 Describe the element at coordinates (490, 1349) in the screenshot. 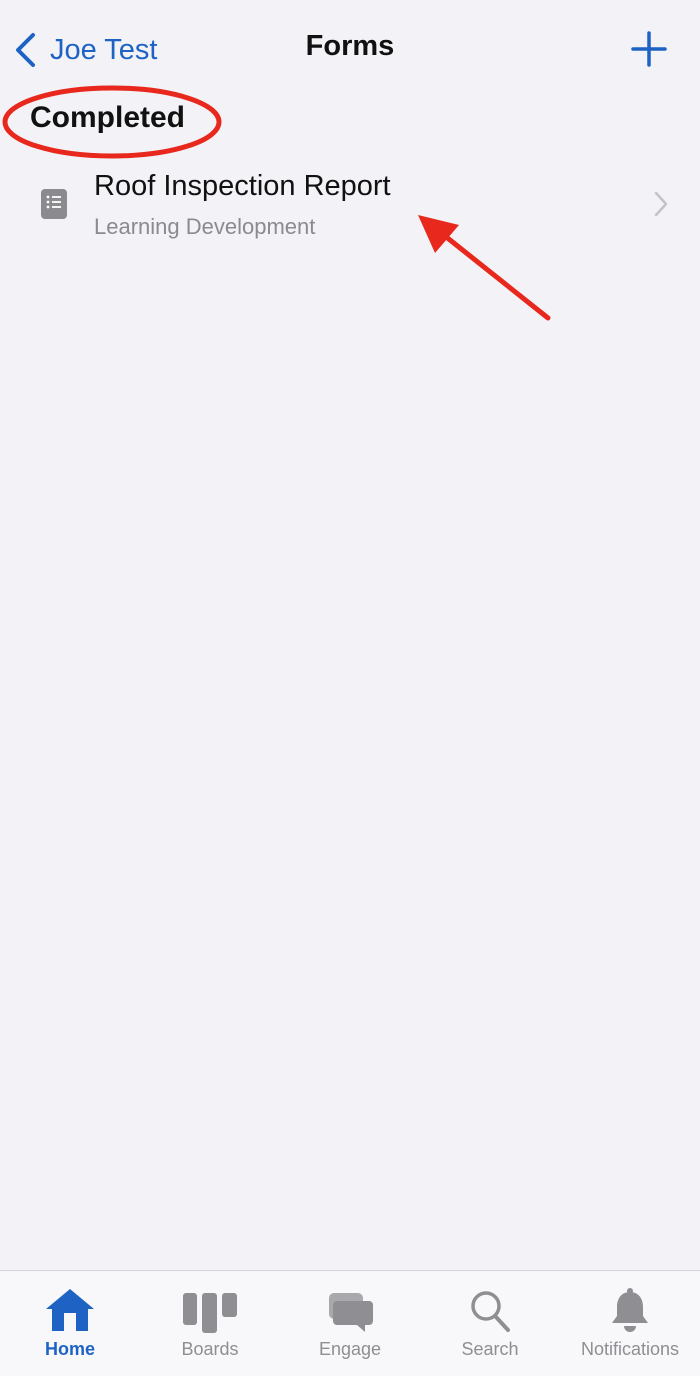

I see `tab-label: Search` at that location.